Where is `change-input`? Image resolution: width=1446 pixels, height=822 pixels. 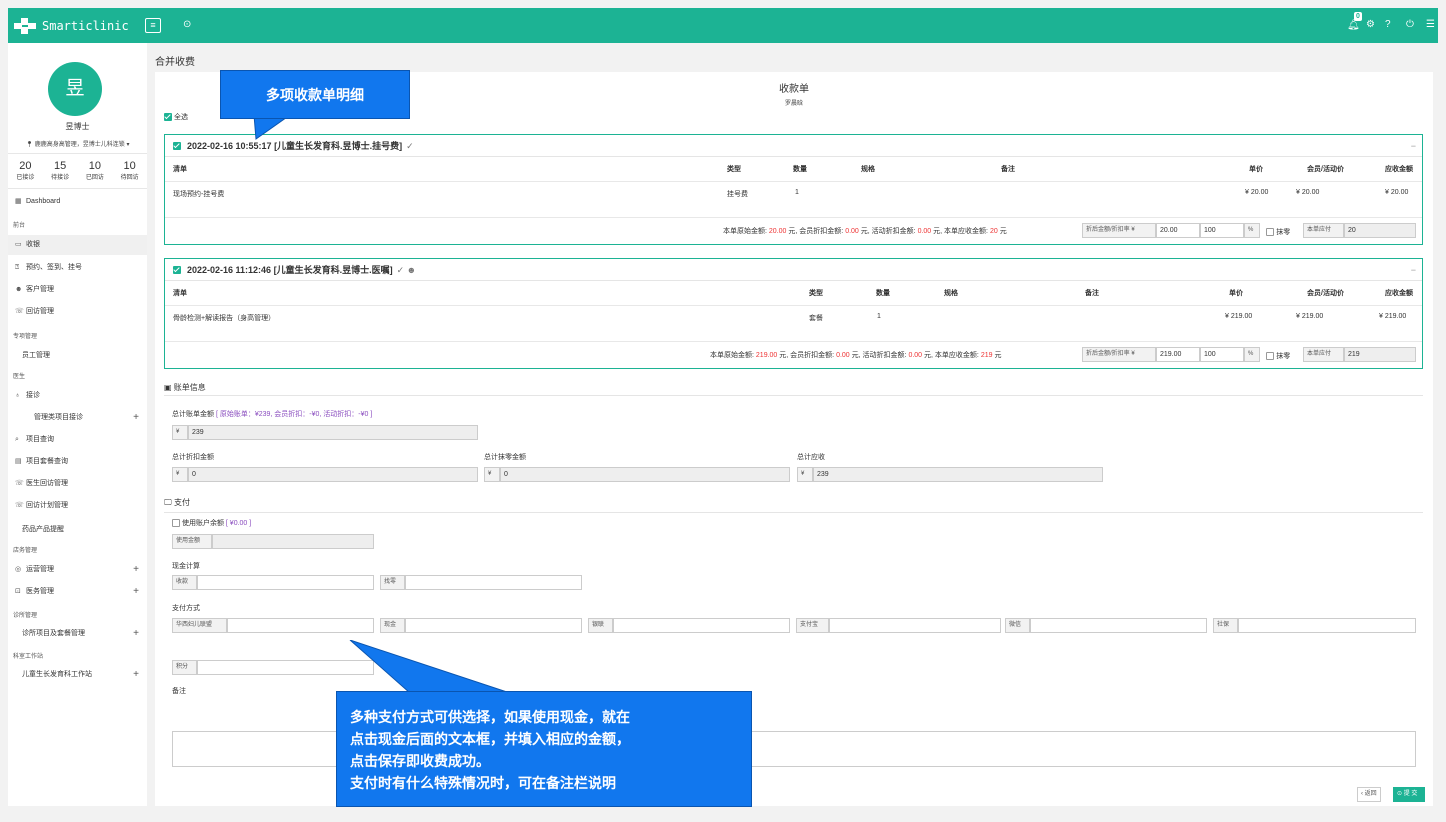
change-input is located at coordinates (493, 582).